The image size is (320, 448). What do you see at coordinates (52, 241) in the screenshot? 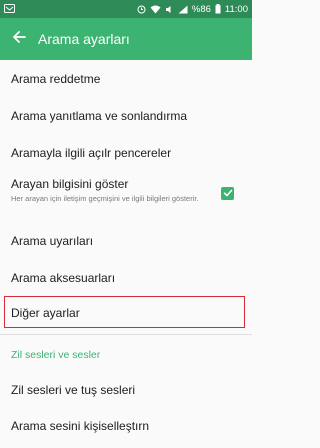
I see `list-item-label: Arama uyarıları` at bounding box center [52, 241].